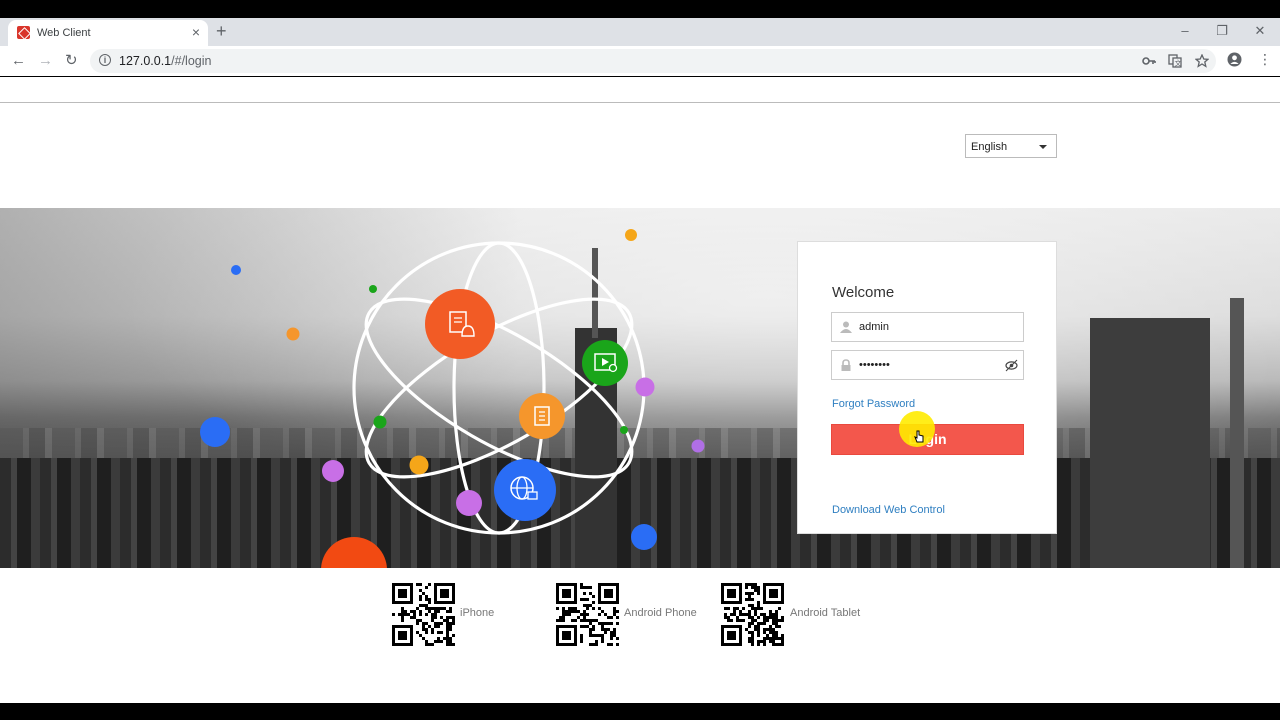 The height and width of the screenshot is (720, 1280). Describe the element at coordinates (863, 292) in the screenshot. I see `welcome-title: Welcome` at that location.